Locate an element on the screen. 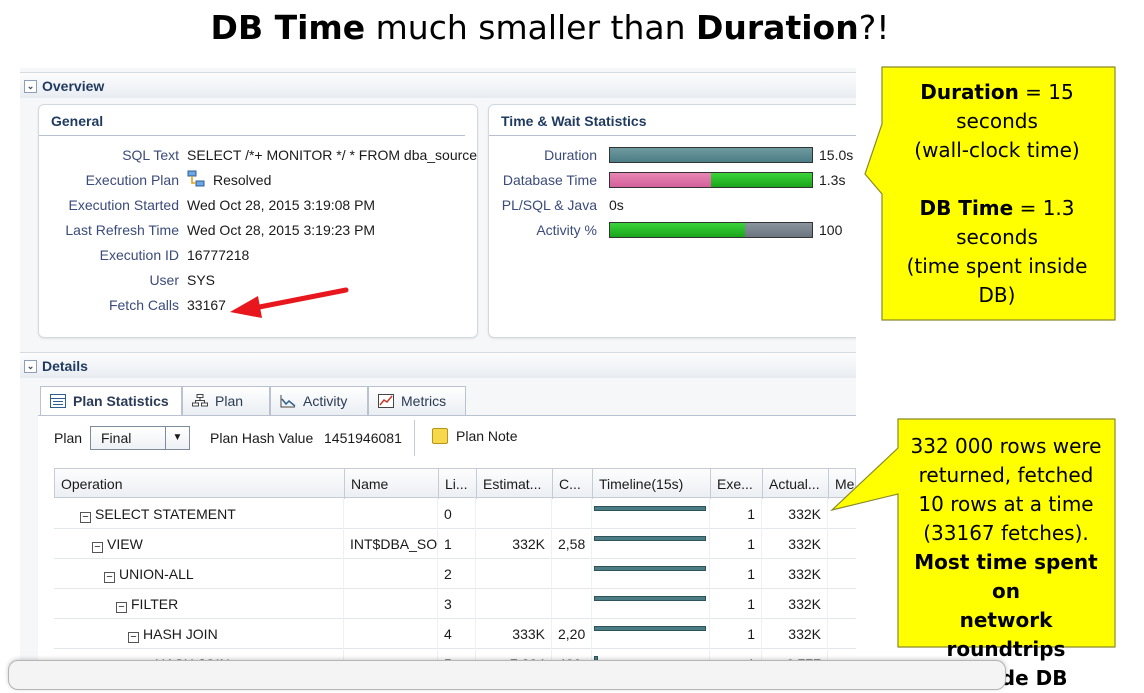 The height and width of the screenshot is (693, 1144). plan-resolved-icon is located at coordinates (196, 179).